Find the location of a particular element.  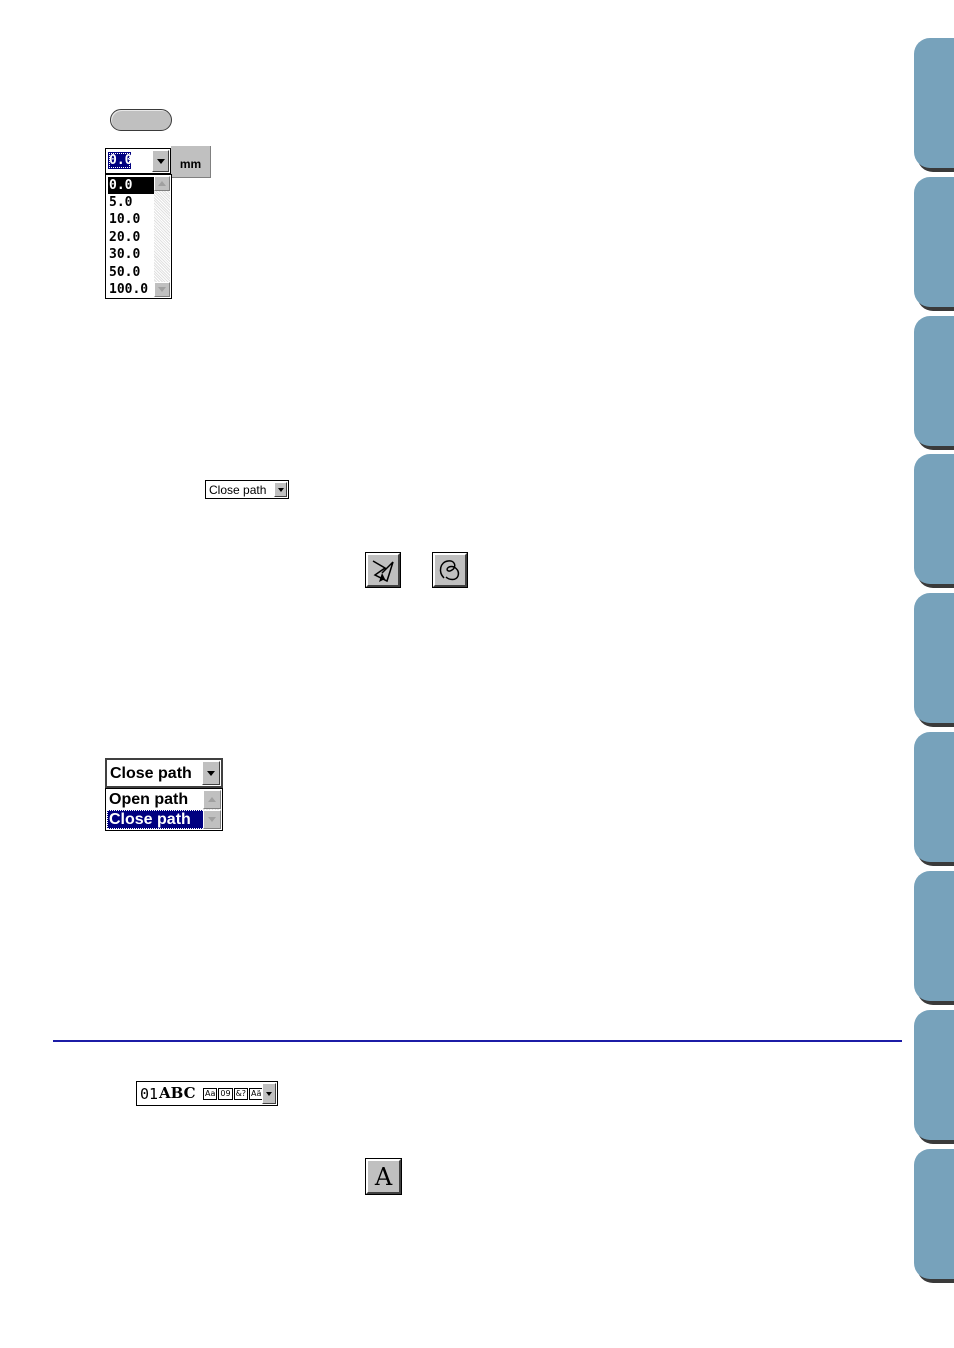

distance-dropdown-button is located at coordinates (160, 161).